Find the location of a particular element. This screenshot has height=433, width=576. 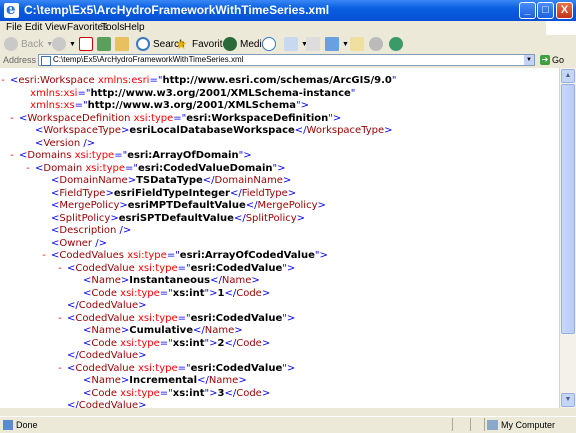

tag-name: esri:Workspace is located at coordinates (56, 80).